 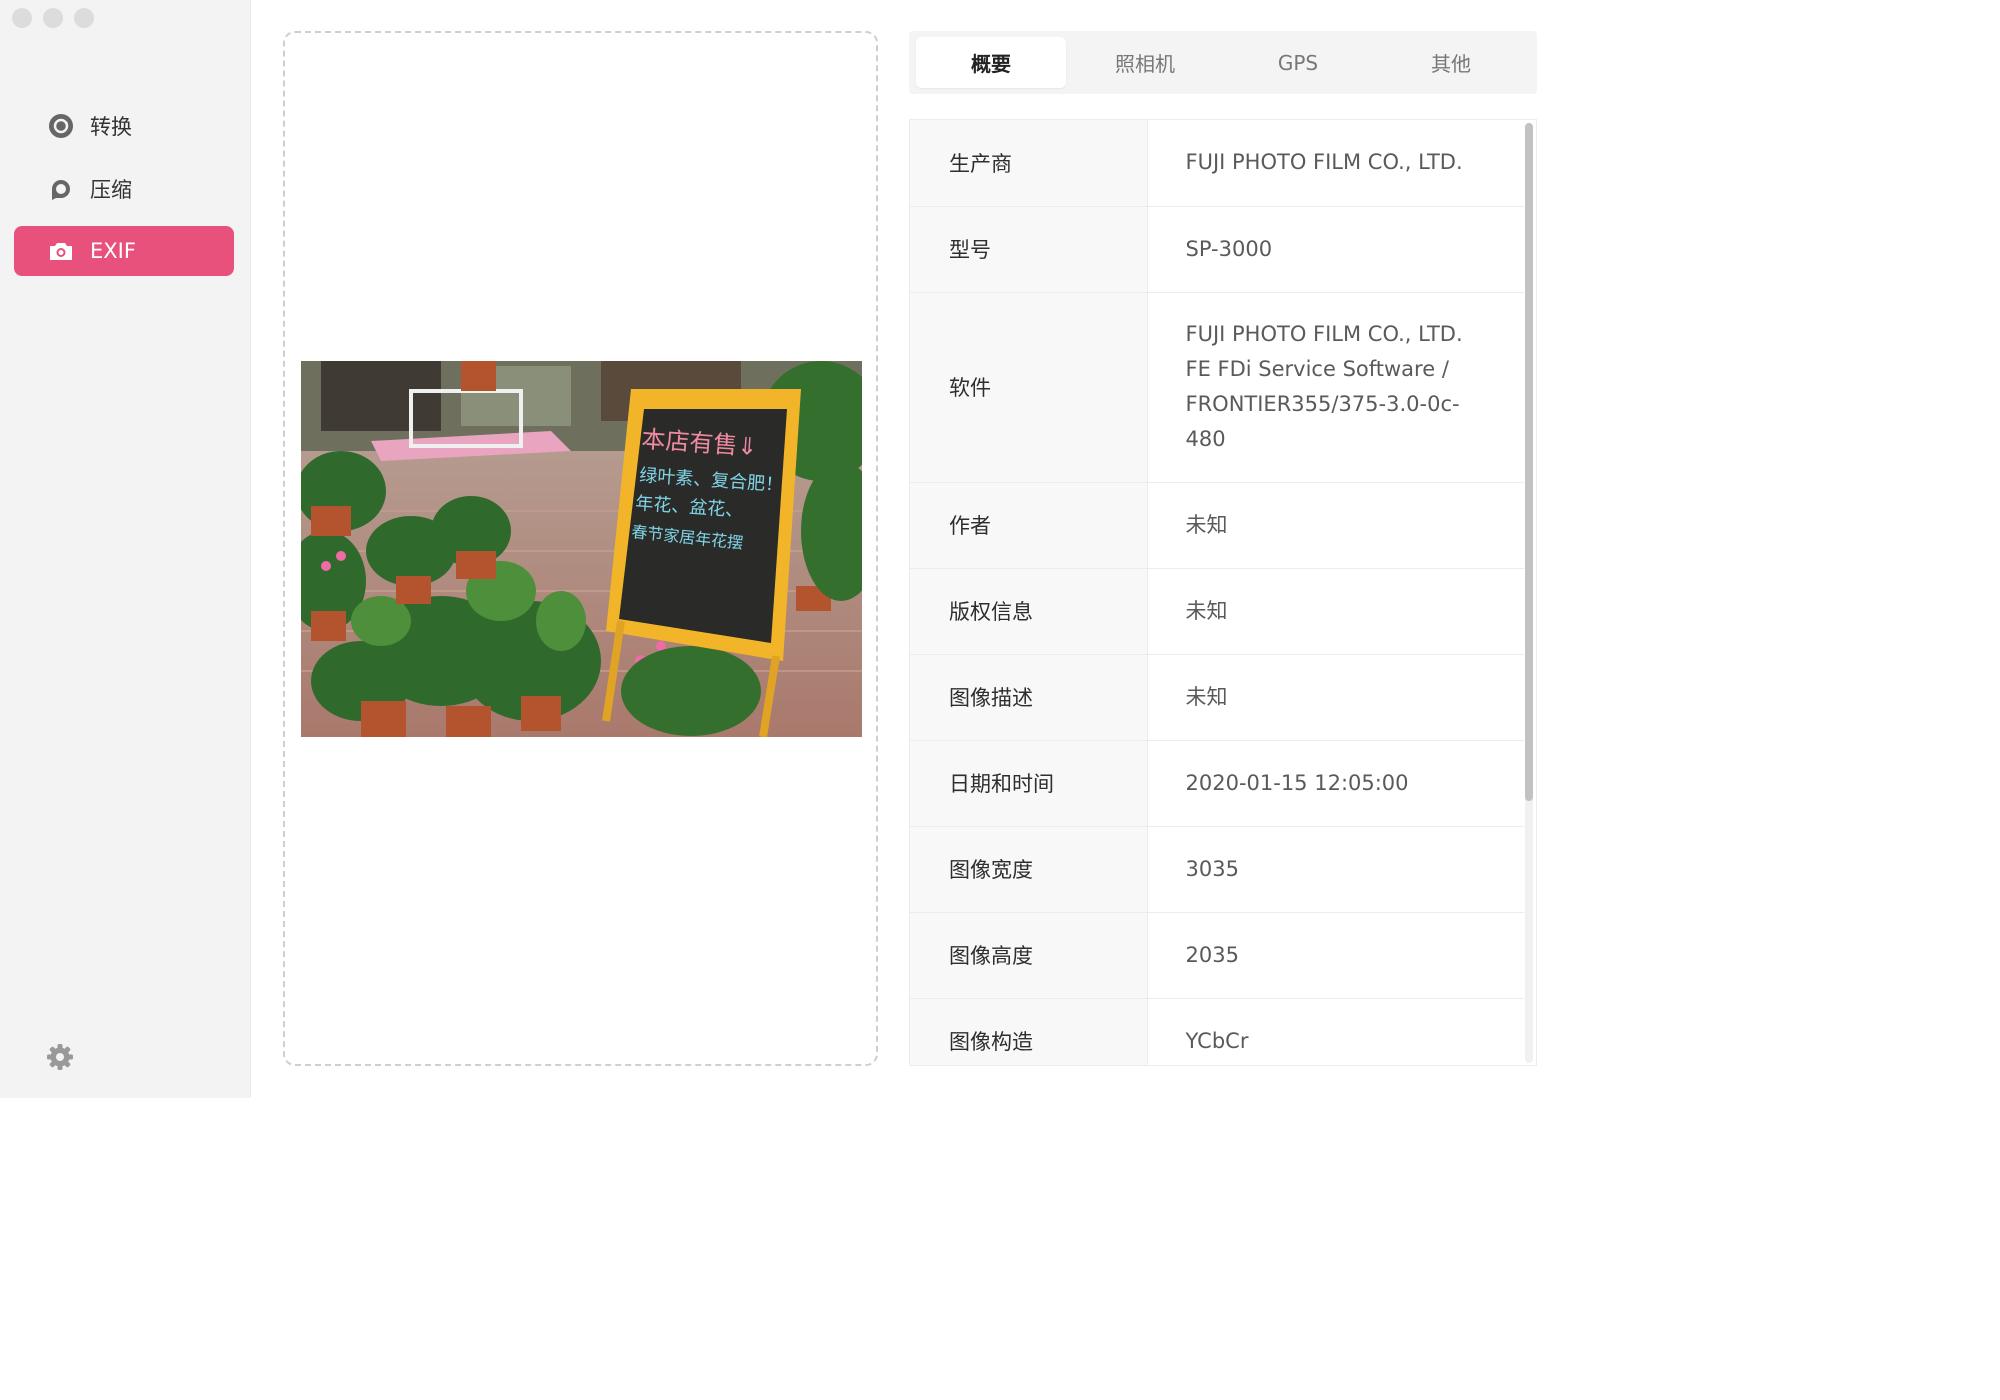 I want to click on sidebar-item-convert: 转换, so click(x=124, y=126).